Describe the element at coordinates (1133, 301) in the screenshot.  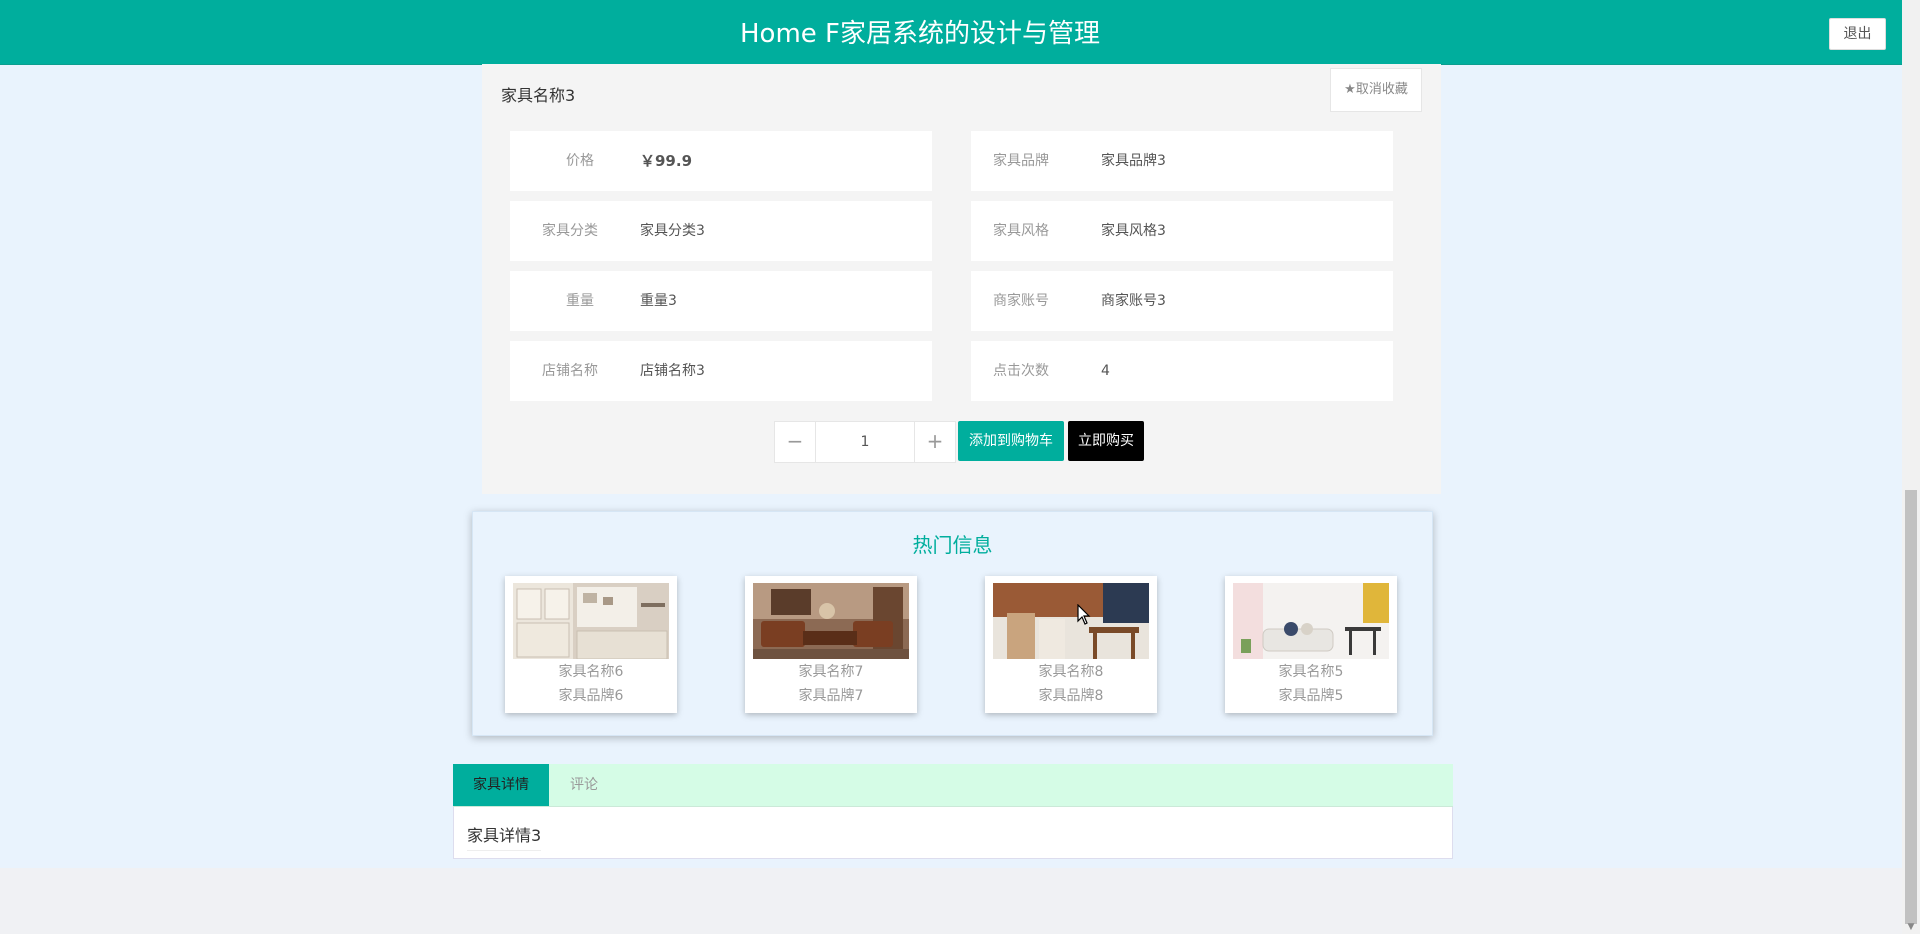
I see `info-value: 商家账号3` at that location.